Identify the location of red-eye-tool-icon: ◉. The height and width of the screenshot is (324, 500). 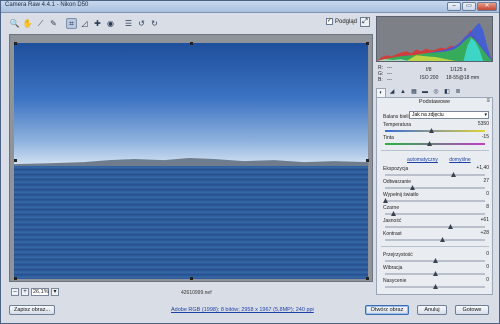
(110, 23).